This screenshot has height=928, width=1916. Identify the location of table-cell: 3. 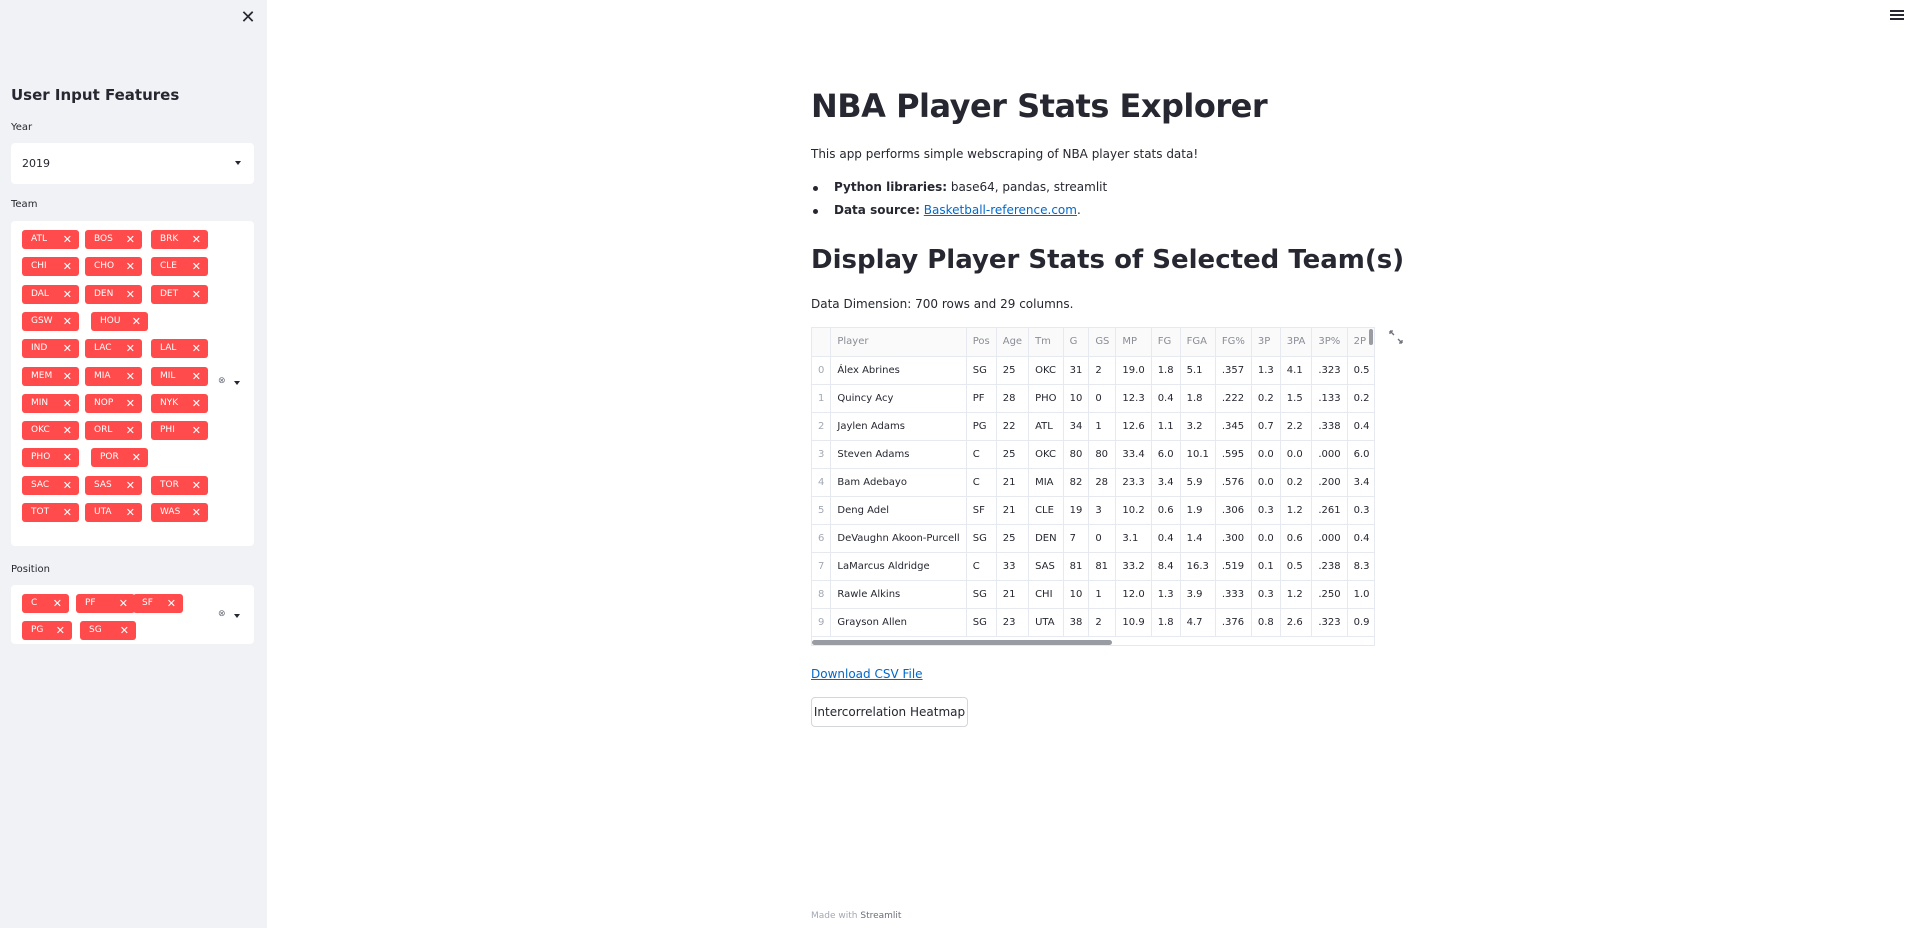
(1102, 510).